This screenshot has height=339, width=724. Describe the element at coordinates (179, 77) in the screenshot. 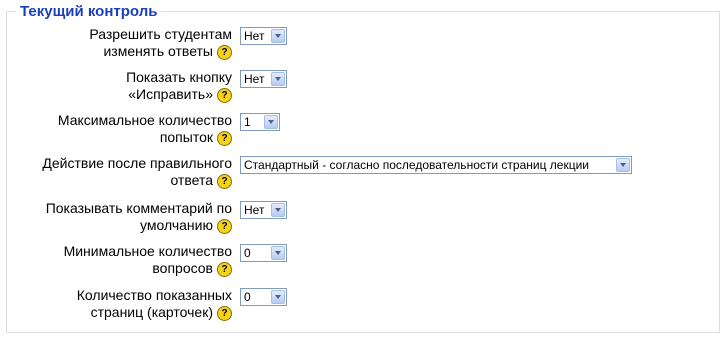

I see `label-line: Показать кнопку` at that location.